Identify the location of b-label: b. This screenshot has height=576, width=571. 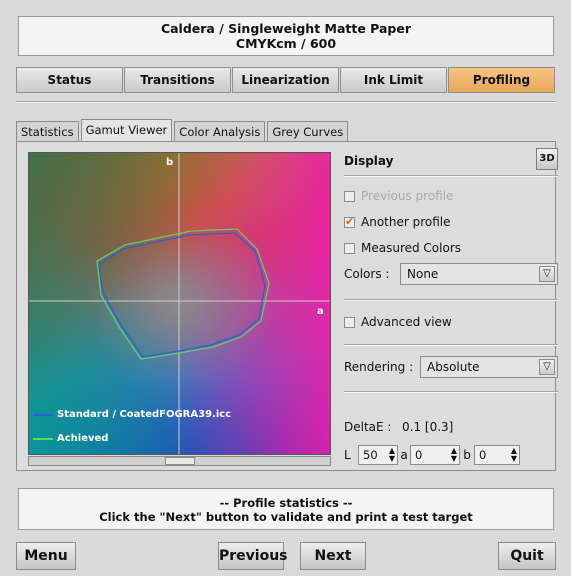
(467, 455).